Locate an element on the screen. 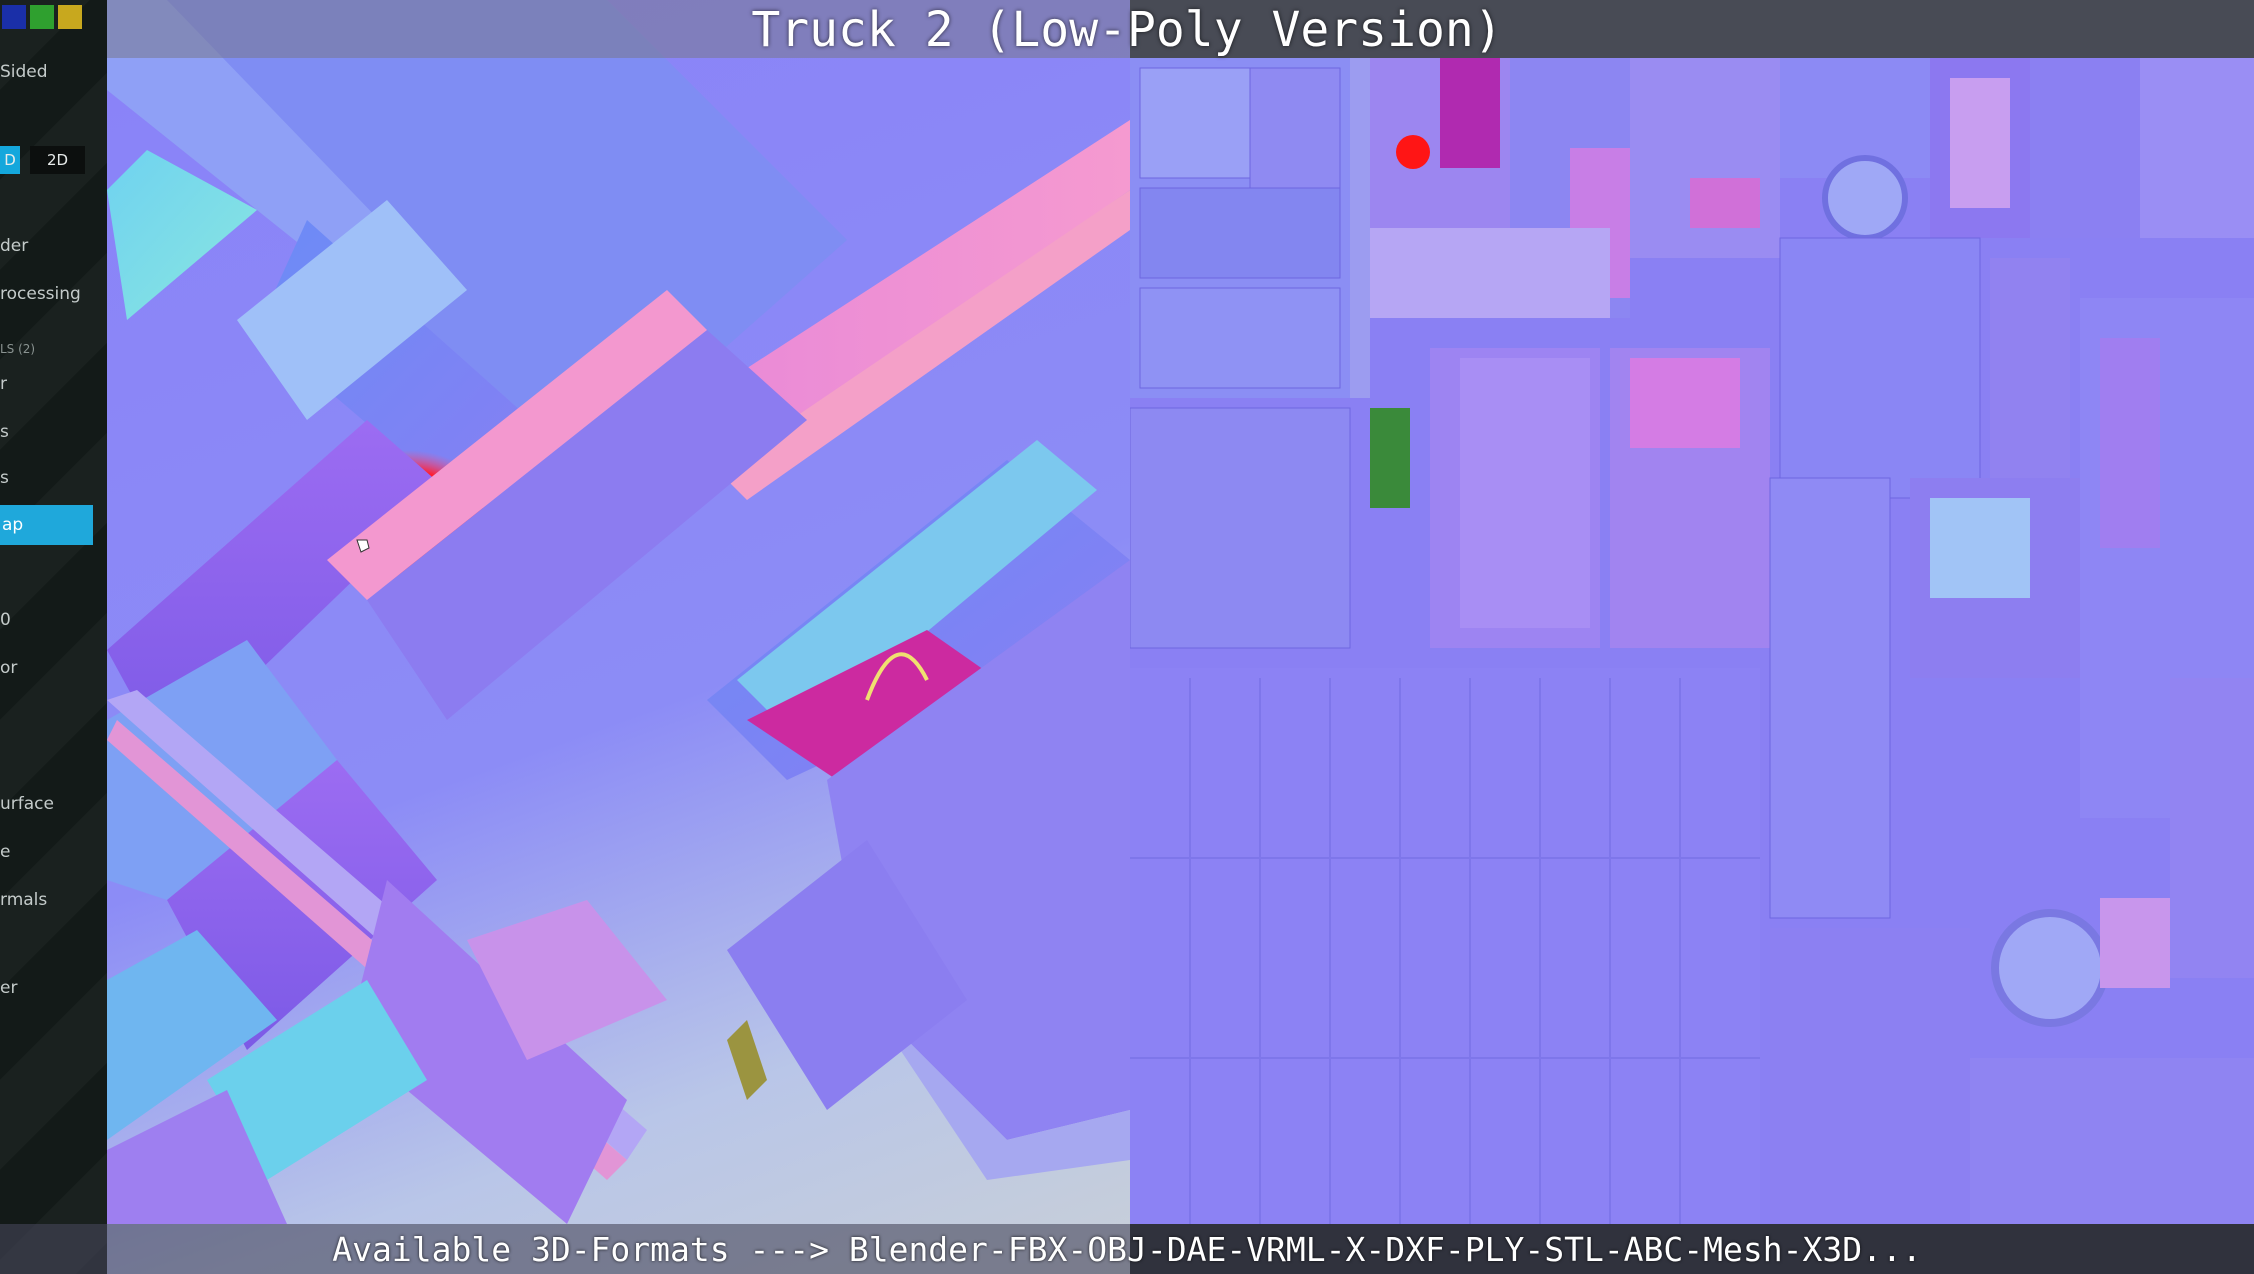  sidebar-section-materials: LS (2) is located at coordinates (18, 349).